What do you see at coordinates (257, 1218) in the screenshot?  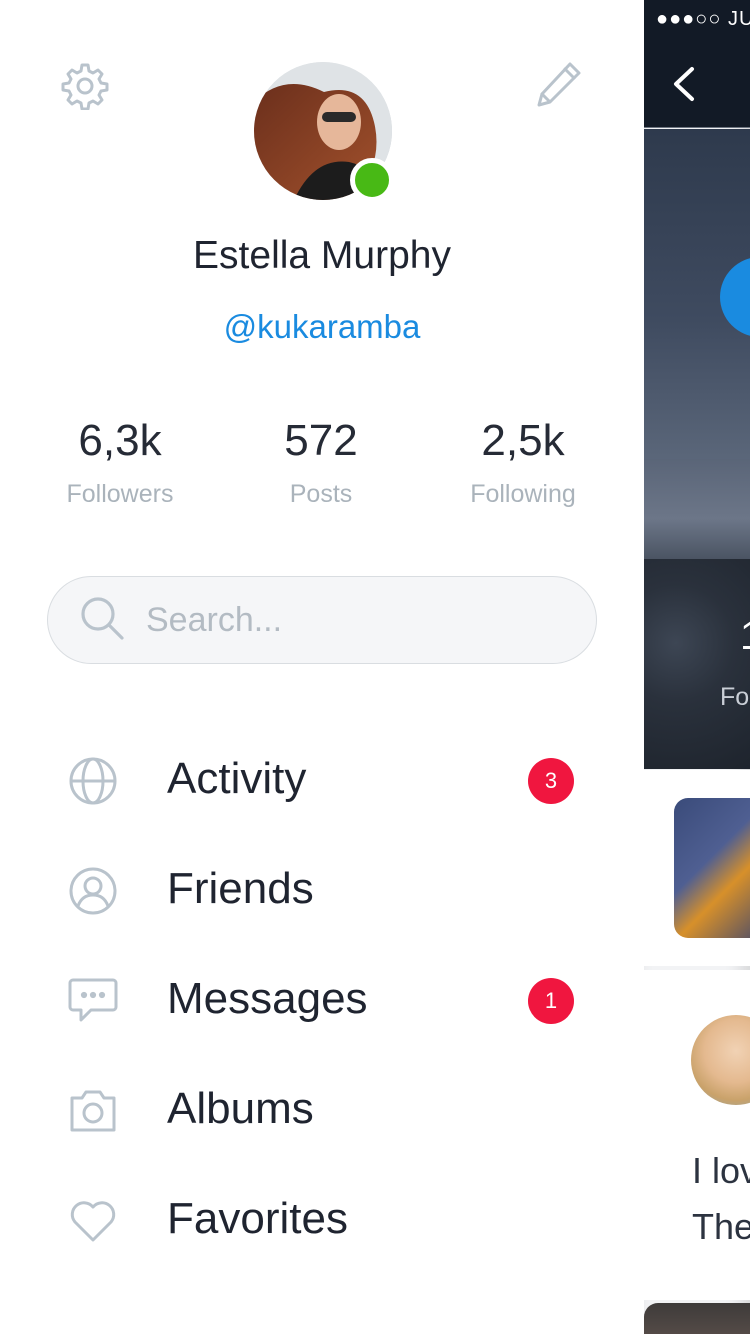 I see `menu-item-label: Favorites` at bounding box center [257, 1218].